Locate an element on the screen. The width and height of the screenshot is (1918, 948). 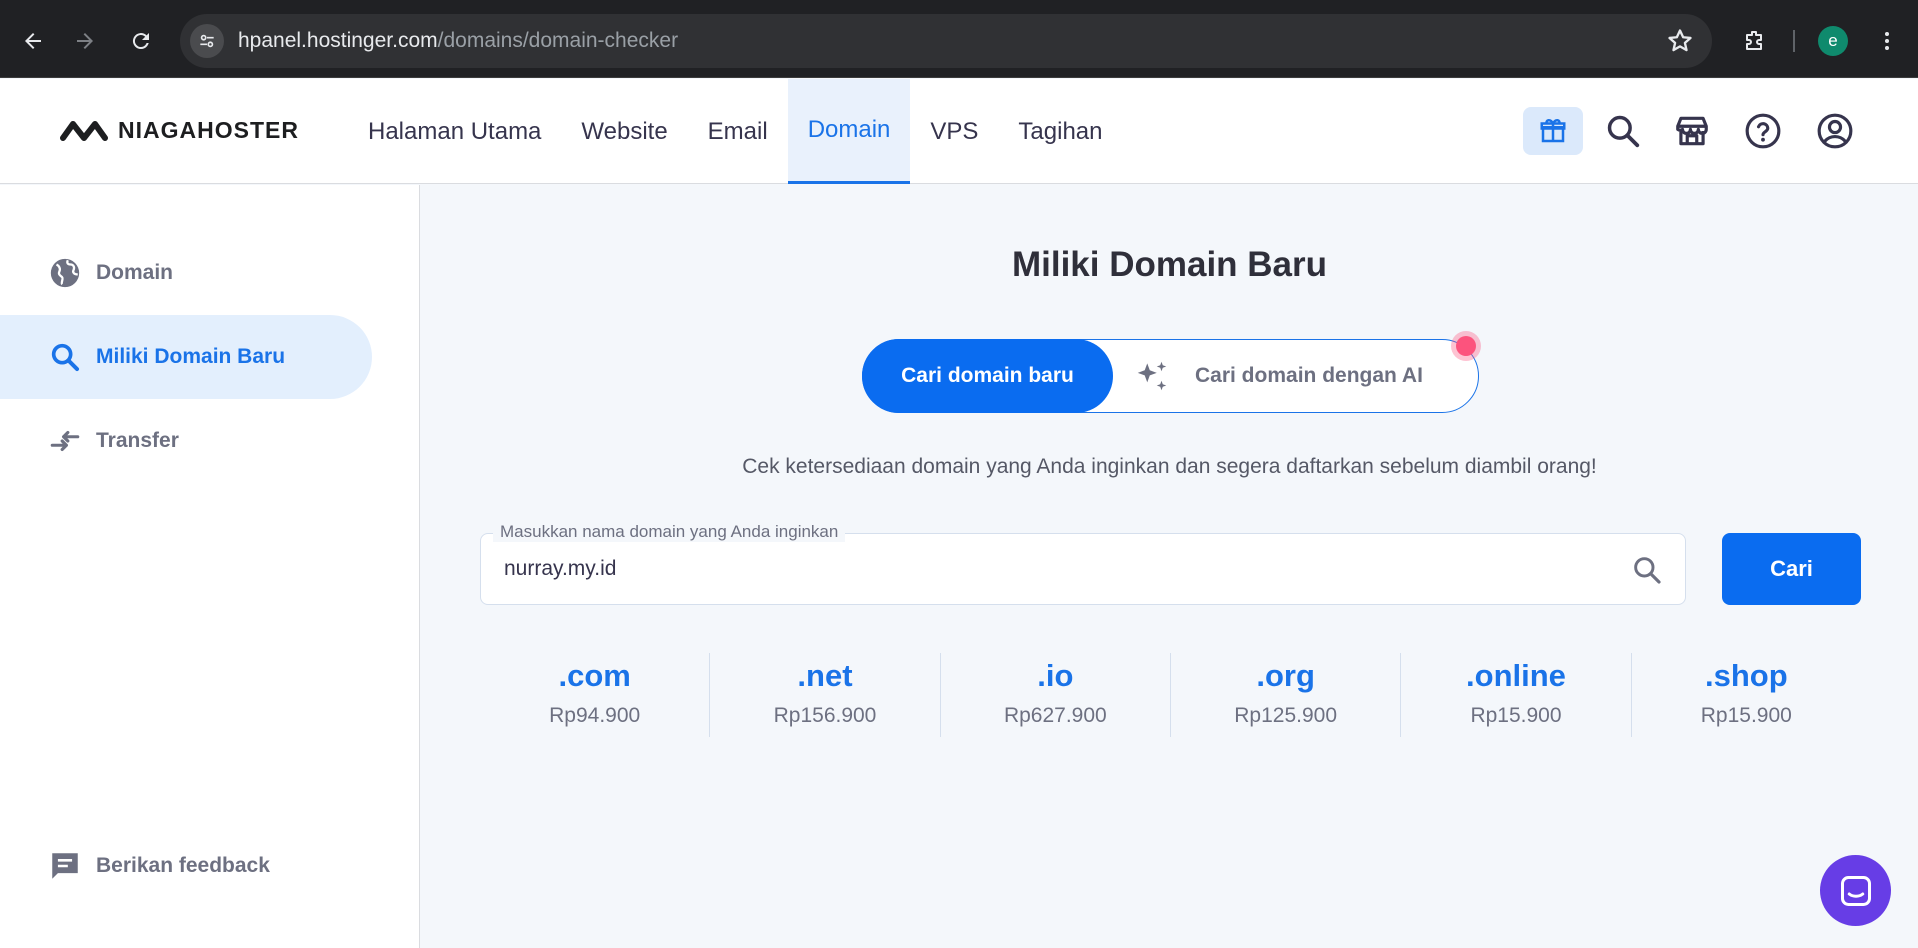
tld-name: .shop is located at coordinates (1746, 675).